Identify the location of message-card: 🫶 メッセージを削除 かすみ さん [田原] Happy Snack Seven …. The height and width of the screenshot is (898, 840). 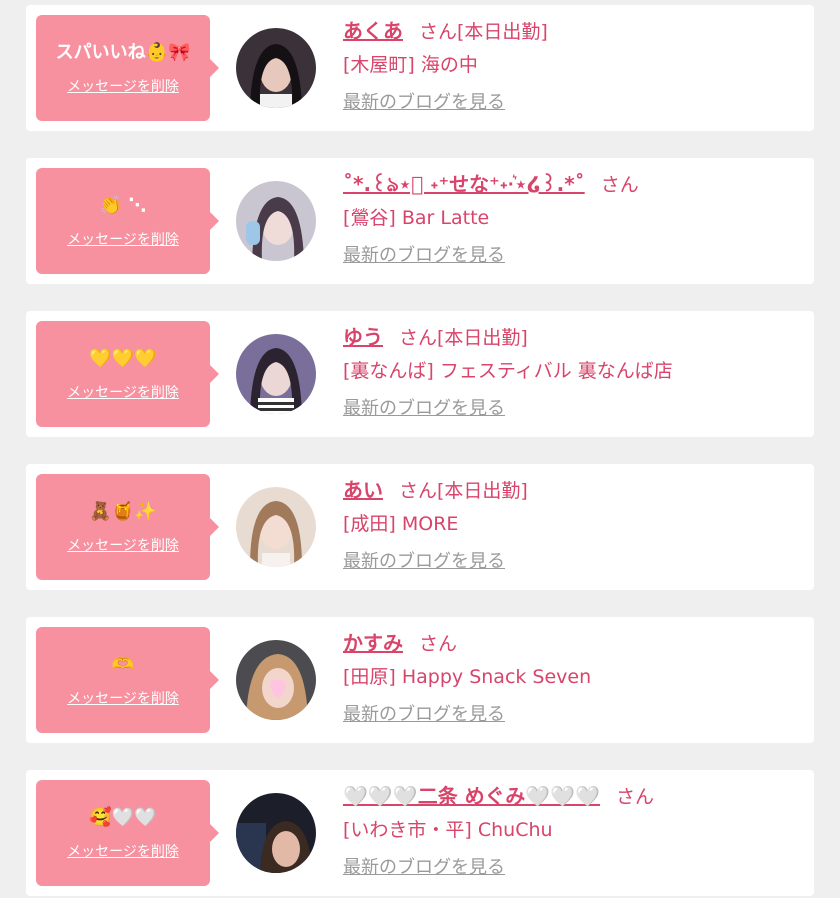
(420, 680).